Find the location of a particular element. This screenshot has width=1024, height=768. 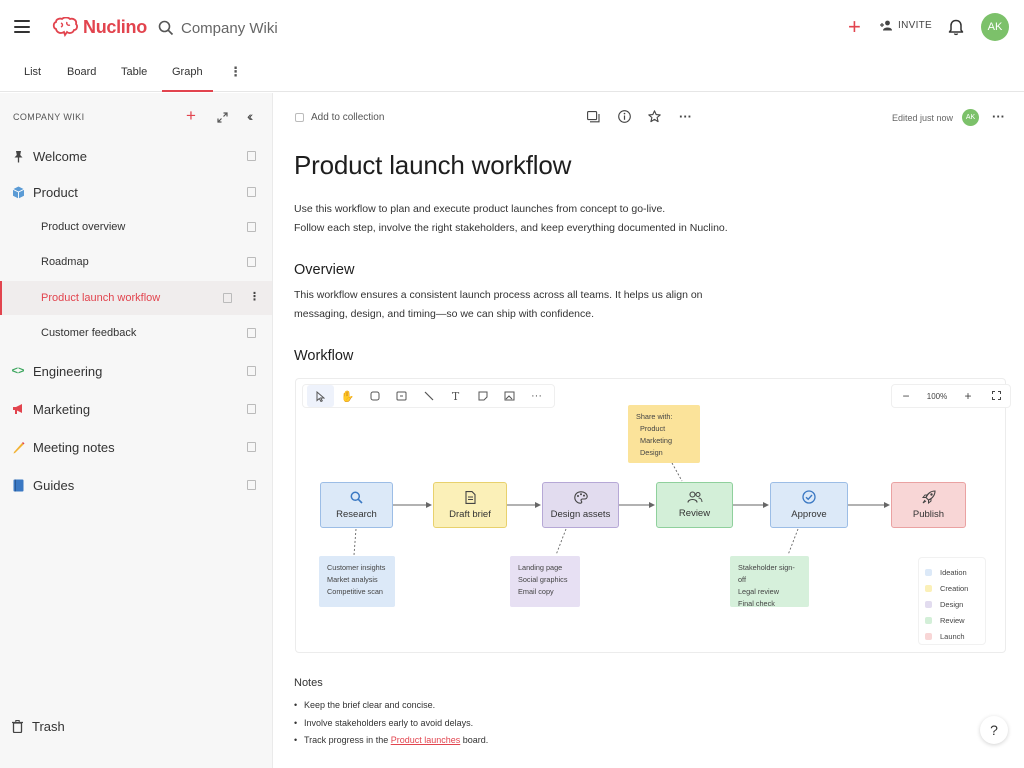

editor-avatar: AK is located at coordinates (970, 117).